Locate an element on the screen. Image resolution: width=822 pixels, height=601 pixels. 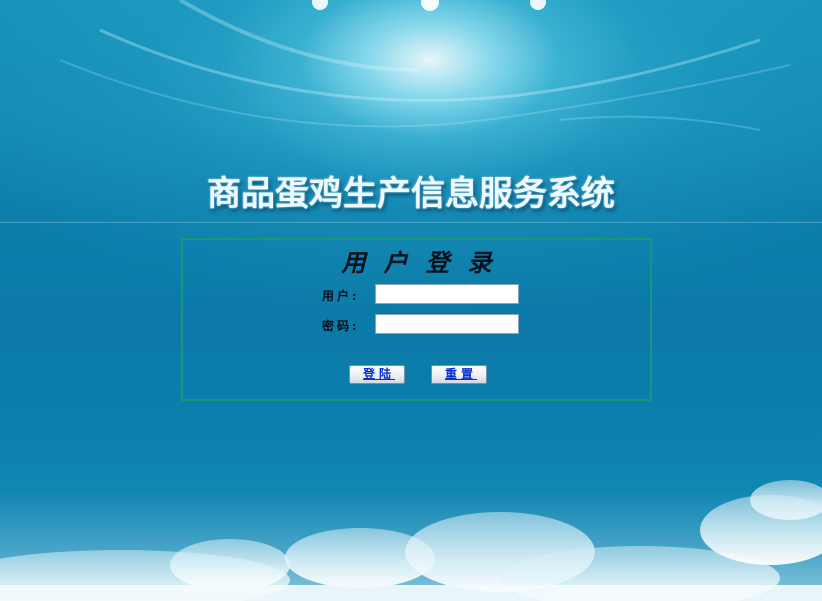
reset-button: 重置 is located at coordinates (459, 374).